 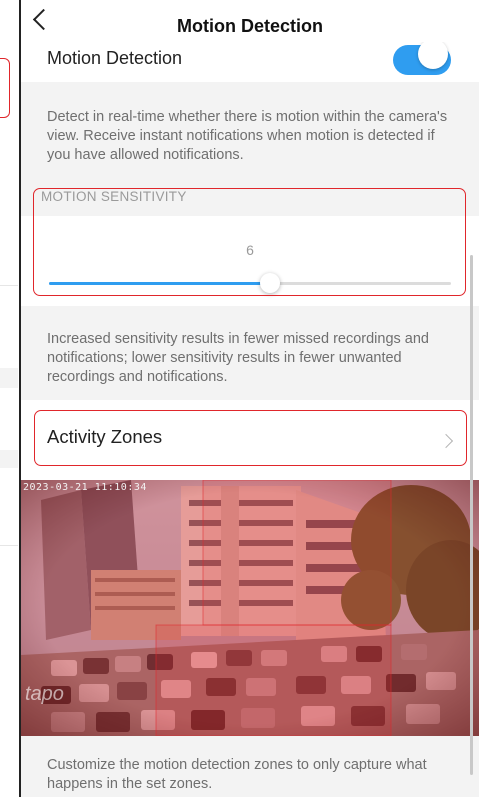 I want to click on page-title: Motion Detection, so click(x=250, y=26).